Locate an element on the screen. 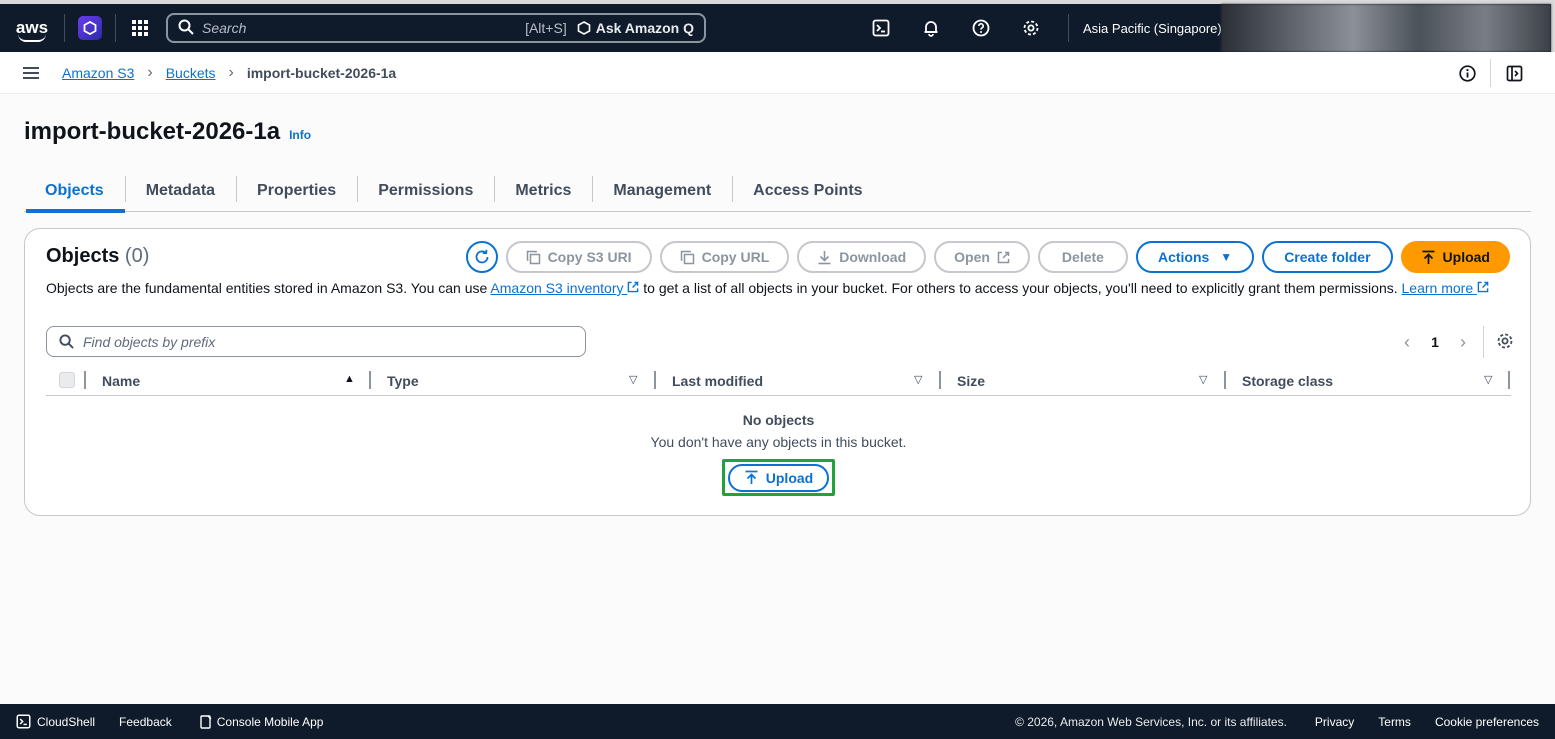  actions-dropdown-button: Actions ▼ is located at coordinates (1195, 257).